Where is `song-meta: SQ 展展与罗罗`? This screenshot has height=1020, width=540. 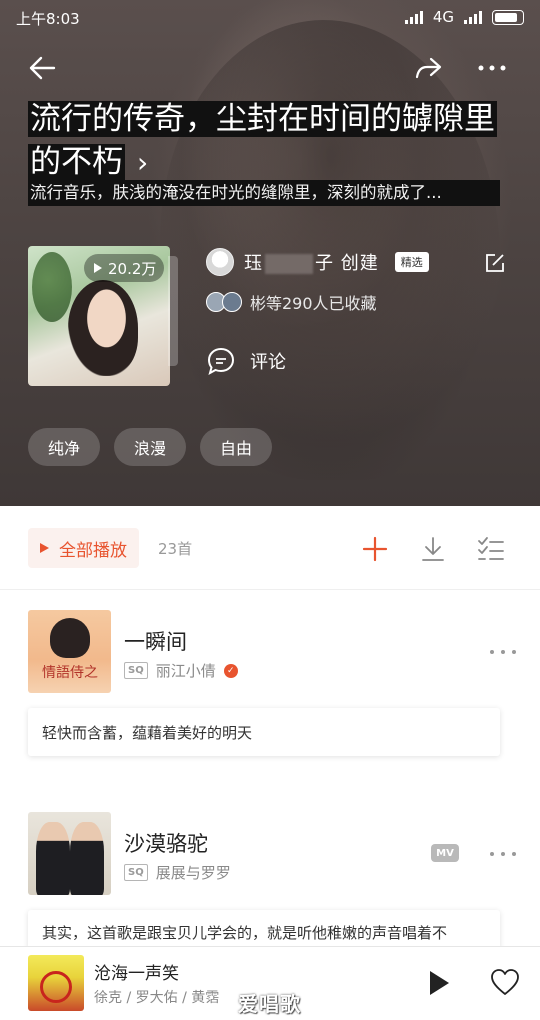 song-meta: SQ 展展与罗罗 is located at coordinates (177, 872).